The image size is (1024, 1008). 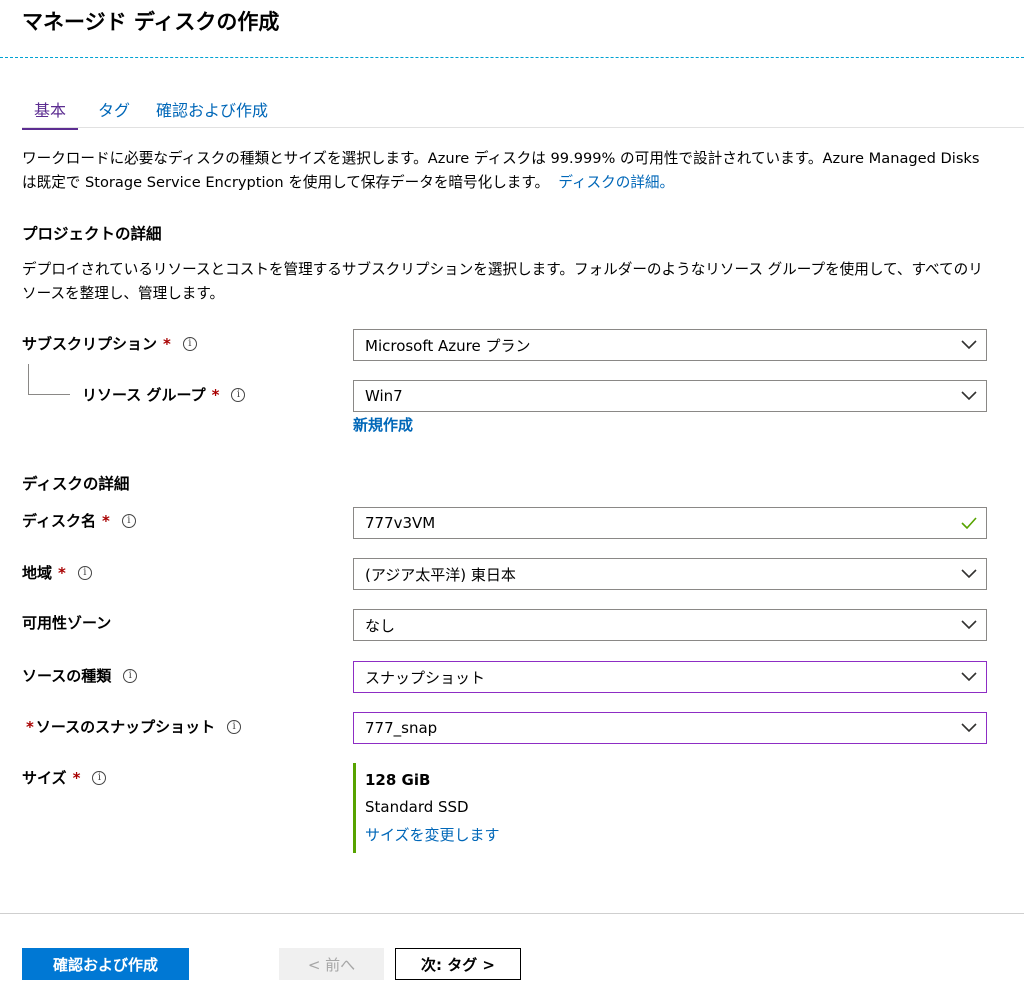 I want to click on region-value: (アジア太平洋) 東日本, so click(x=440, y=574).